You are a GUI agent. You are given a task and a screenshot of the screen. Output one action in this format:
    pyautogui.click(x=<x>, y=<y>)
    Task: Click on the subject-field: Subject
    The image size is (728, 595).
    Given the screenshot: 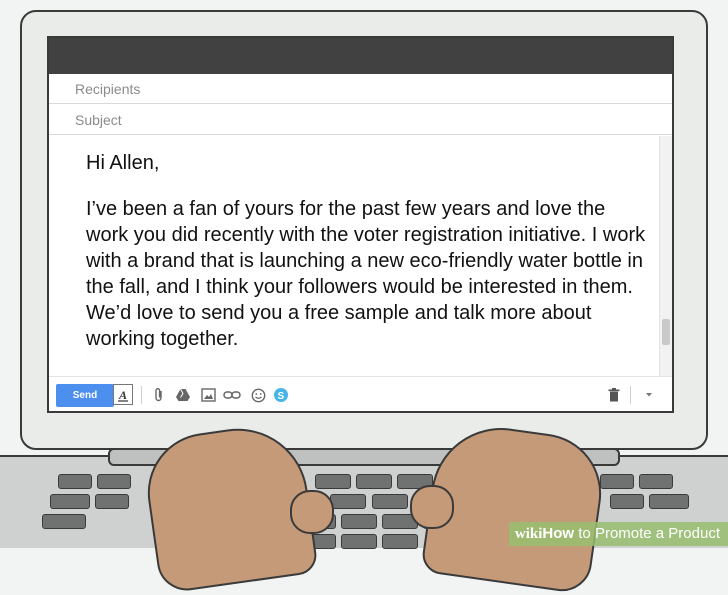 What is the action you would take?
    pyautogui.click(x=360, y=120)
    